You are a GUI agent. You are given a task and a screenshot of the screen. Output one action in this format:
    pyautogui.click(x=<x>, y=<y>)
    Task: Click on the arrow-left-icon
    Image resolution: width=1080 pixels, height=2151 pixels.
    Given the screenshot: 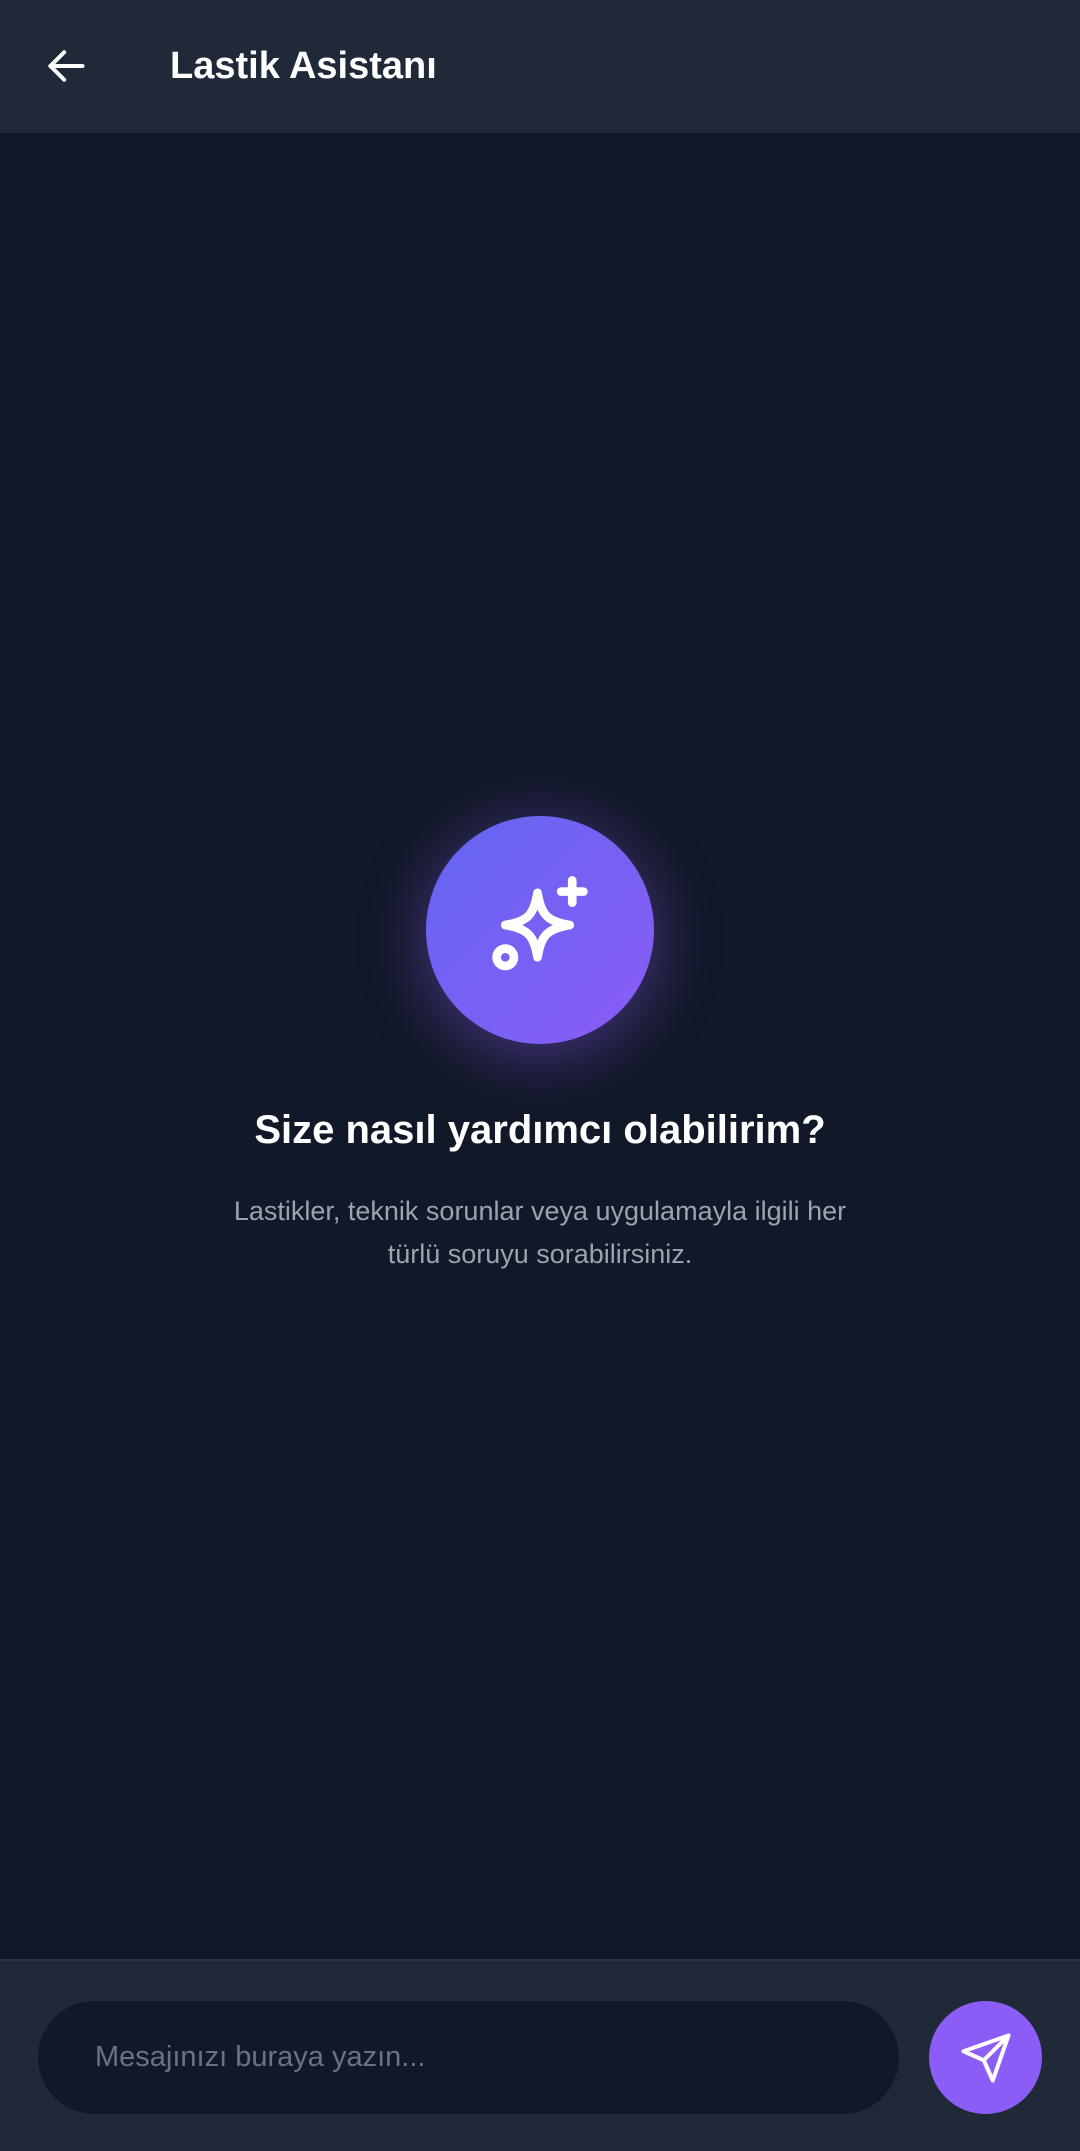 What is the action you would take?
    pyautogui.click(x=66, y=66)
    